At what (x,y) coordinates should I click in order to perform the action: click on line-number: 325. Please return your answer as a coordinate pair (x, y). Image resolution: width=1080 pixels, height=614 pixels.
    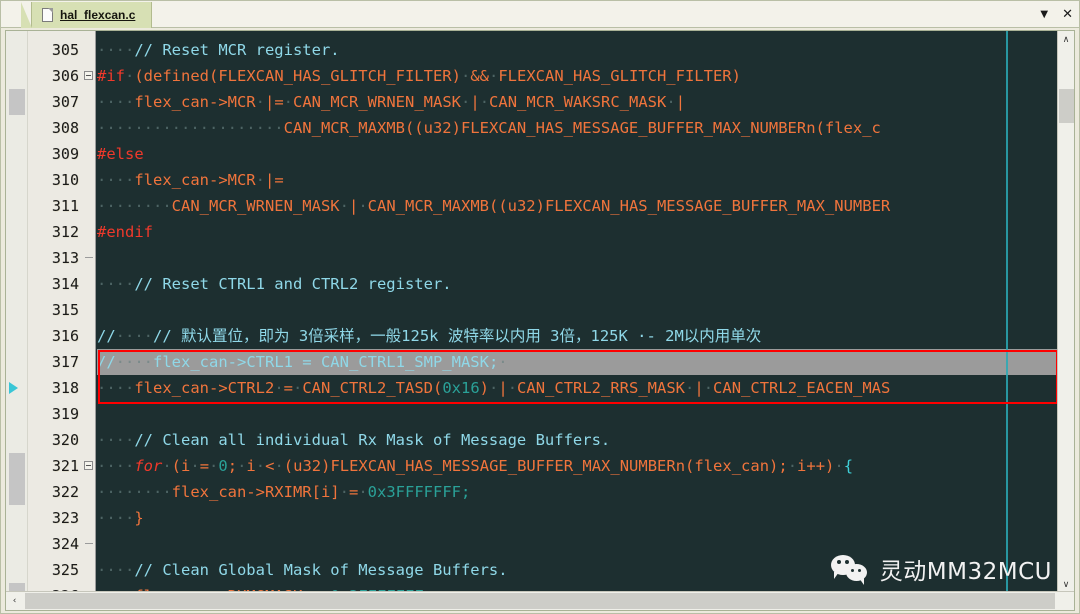
    Looking at the image, I should click on (65, 570).